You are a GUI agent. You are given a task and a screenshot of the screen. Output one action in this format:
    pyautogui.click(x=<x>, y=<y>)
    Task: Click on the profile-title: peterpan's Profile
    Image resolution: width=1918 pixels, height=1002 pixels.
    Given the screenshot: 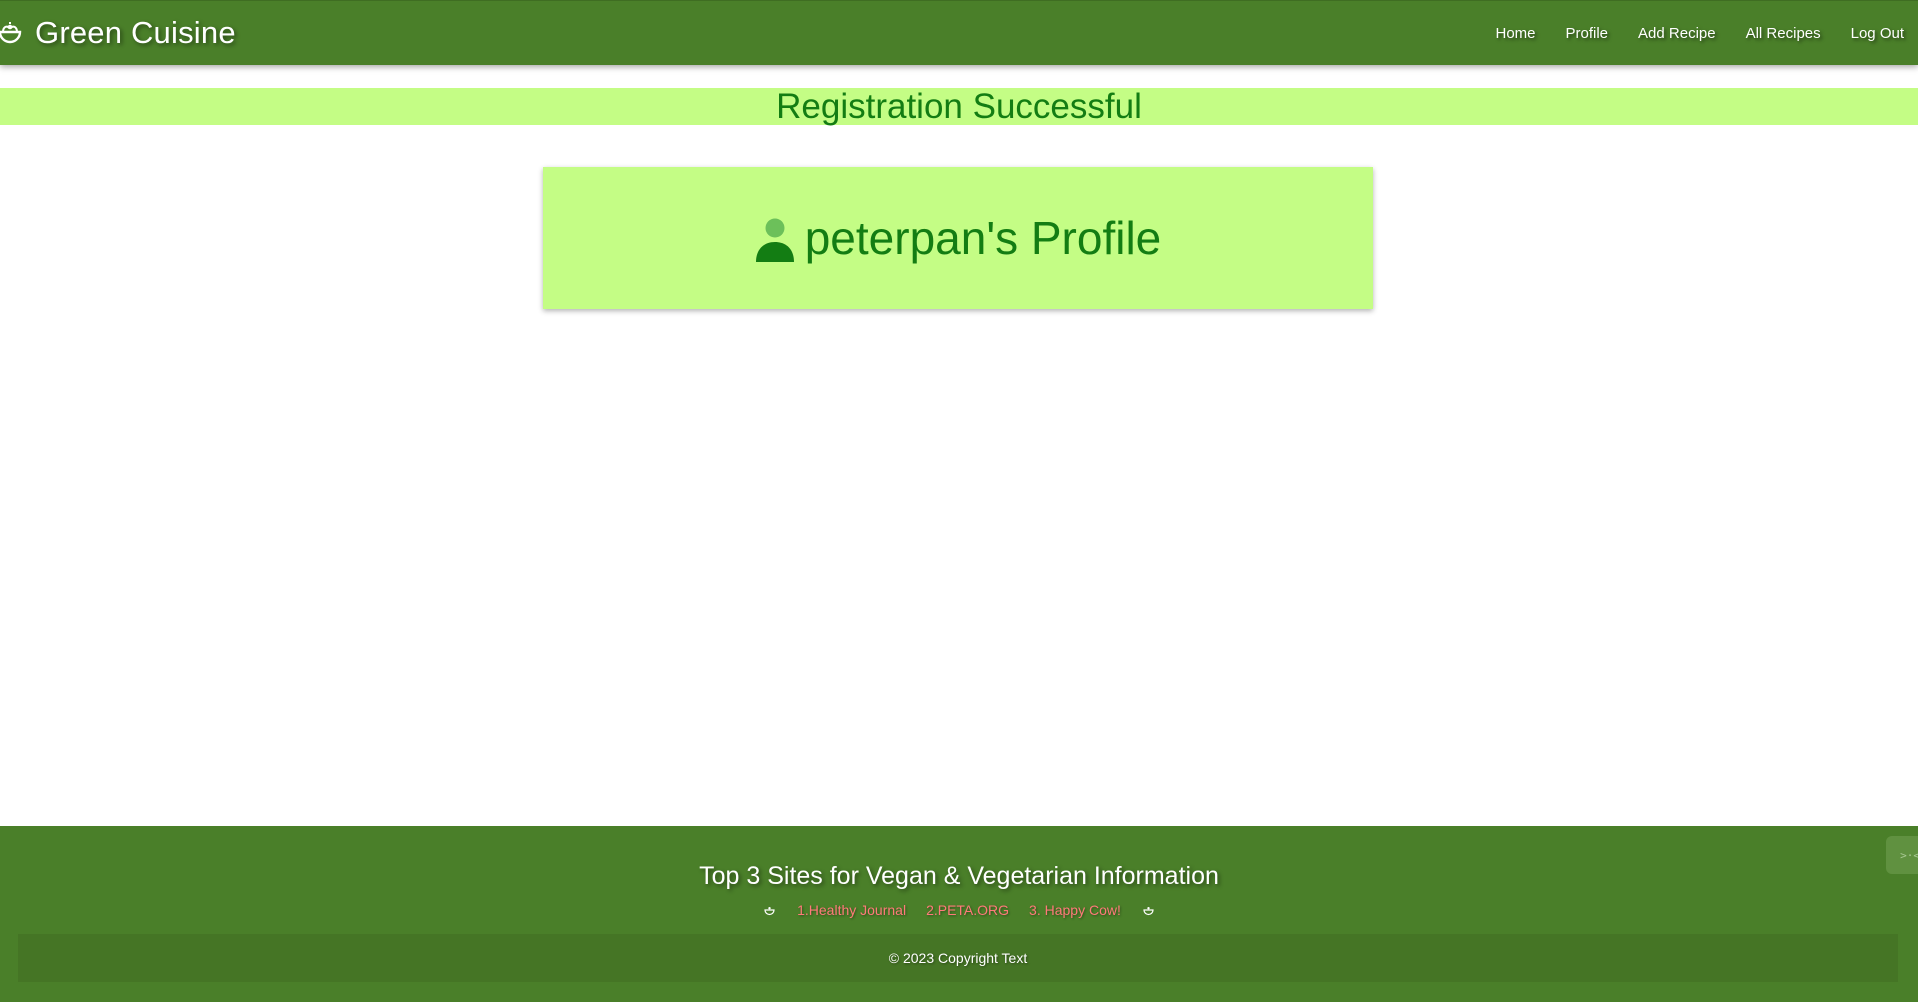 What is the action you would take?
    pyautogui.click(x=983, y=238)
    